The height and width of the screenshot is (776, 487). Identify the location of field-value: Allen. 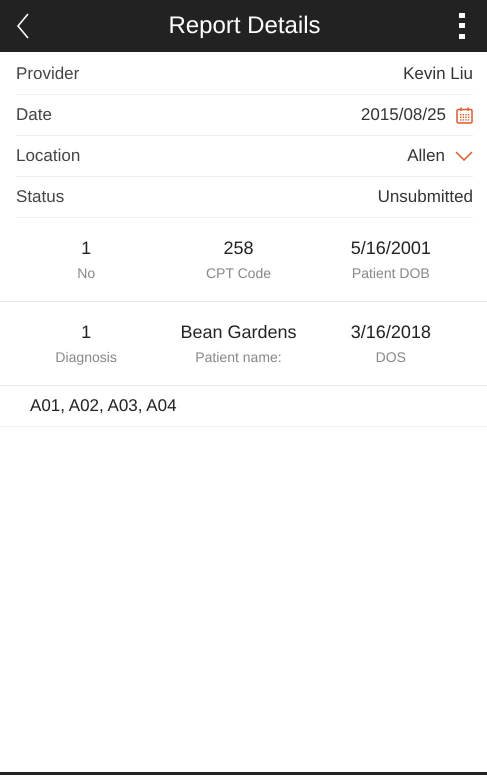
(426, 156).